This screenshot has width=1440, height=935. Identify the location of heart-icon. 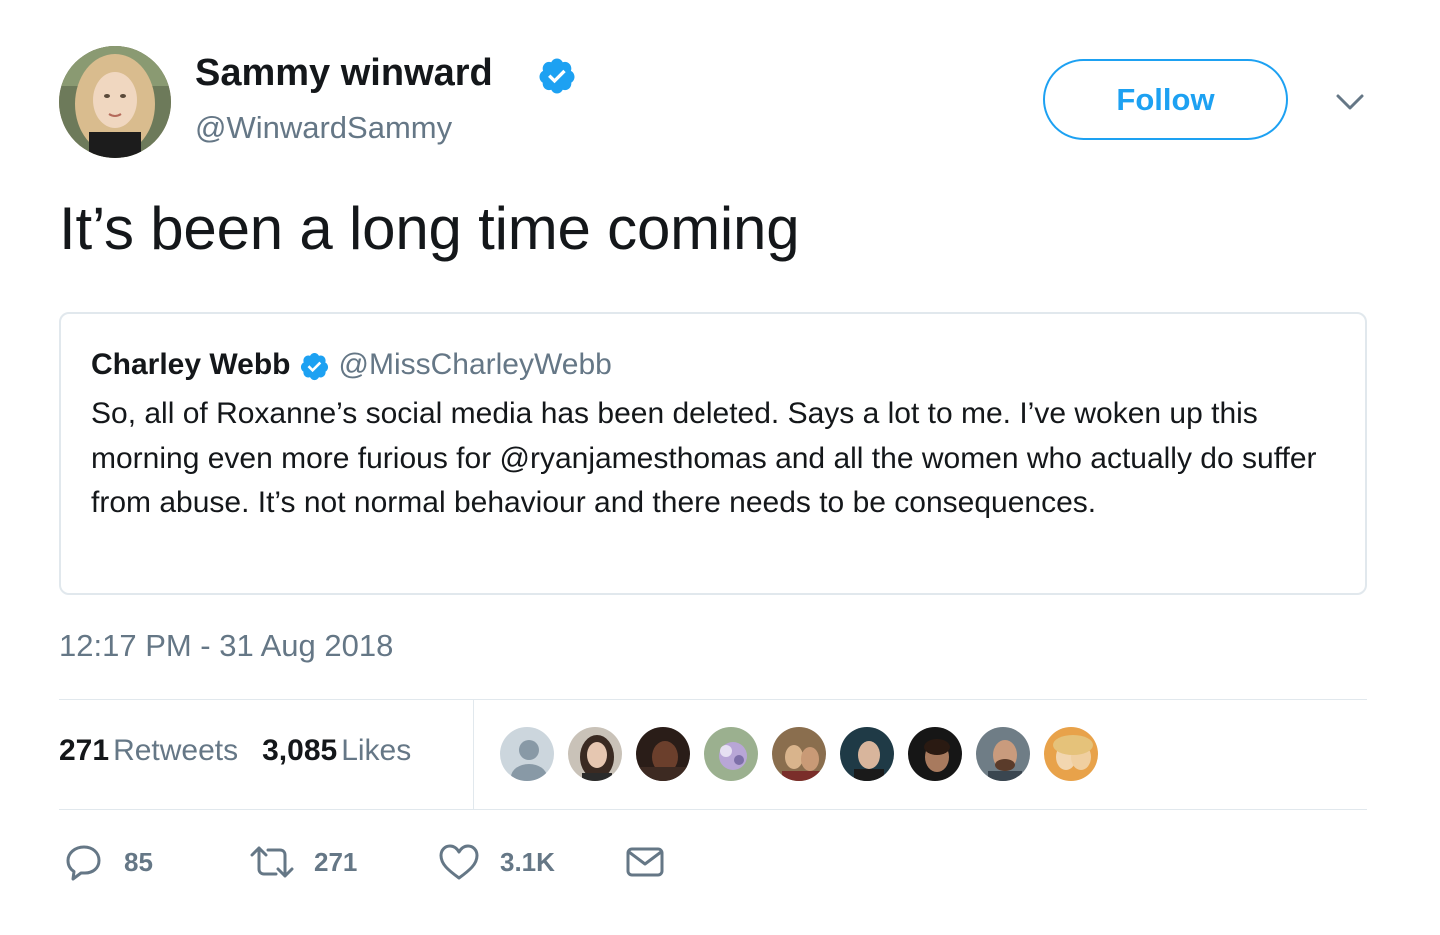
(459, 862).